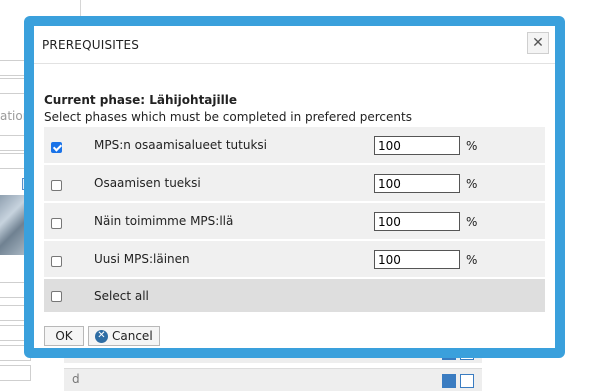  What do you see at coordinates (101, 336) in the screenshot?
I see `cancel-x-icon: ✕` at bounding box center [101, 336].